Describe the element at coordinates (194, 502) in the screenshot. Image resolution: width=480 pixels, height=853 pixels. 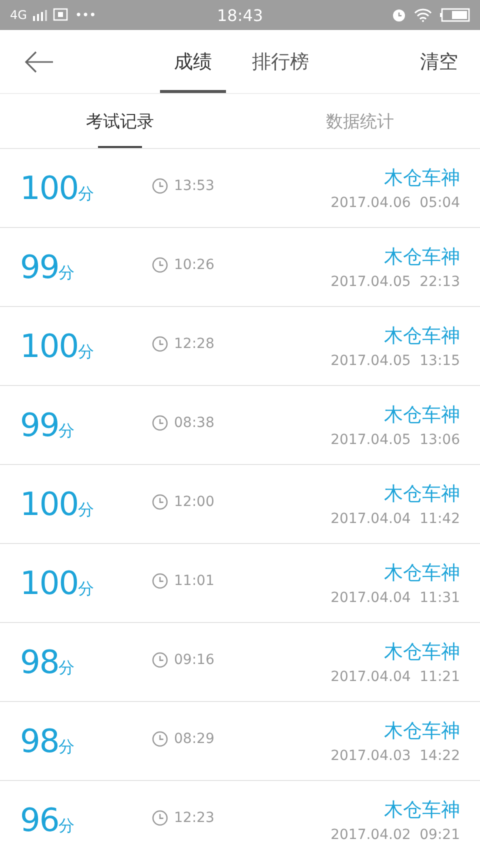
I see `duration: 12:00` at that location.